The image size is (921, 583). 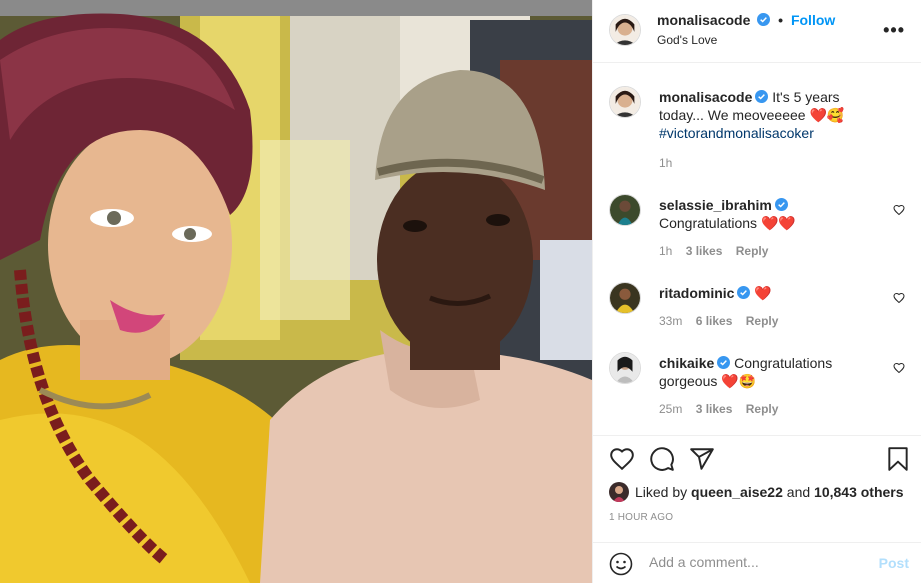 What do you see at coordinates (687, 40) in the screenshot?
I see `post-location: God's Love` at bounding box center [687, 40].